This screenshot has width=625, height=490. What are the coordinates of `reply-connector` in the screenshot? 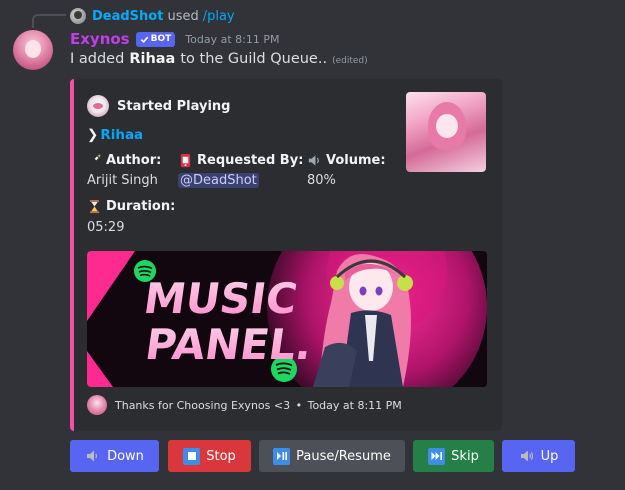 It's located at (49, 21).